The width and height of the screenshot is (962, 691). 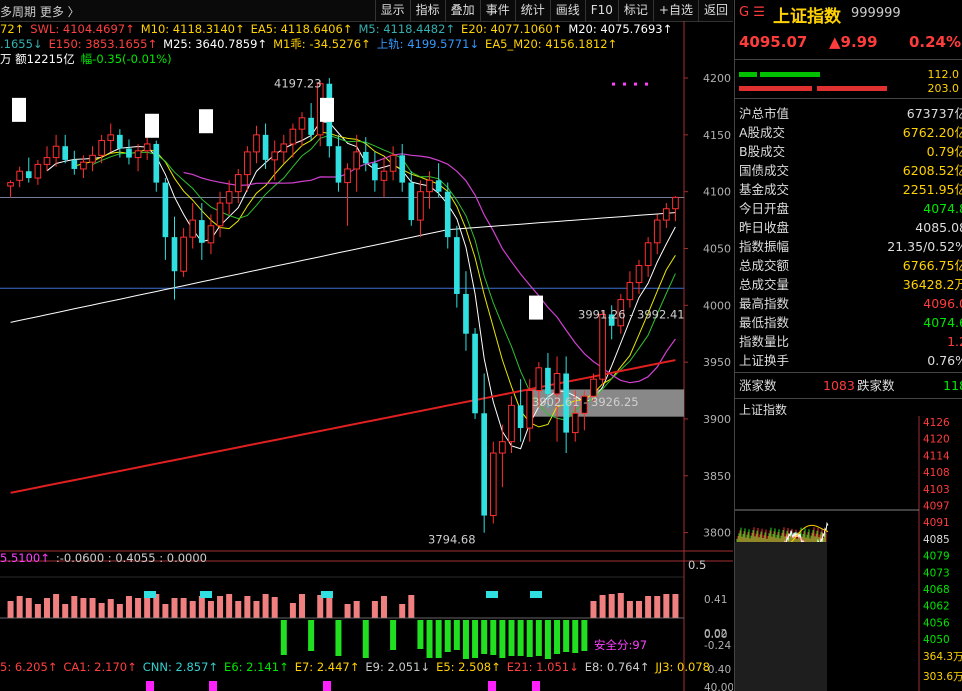 I want to click on toolbar-button-3: 事件, so click(x=497, y=10).